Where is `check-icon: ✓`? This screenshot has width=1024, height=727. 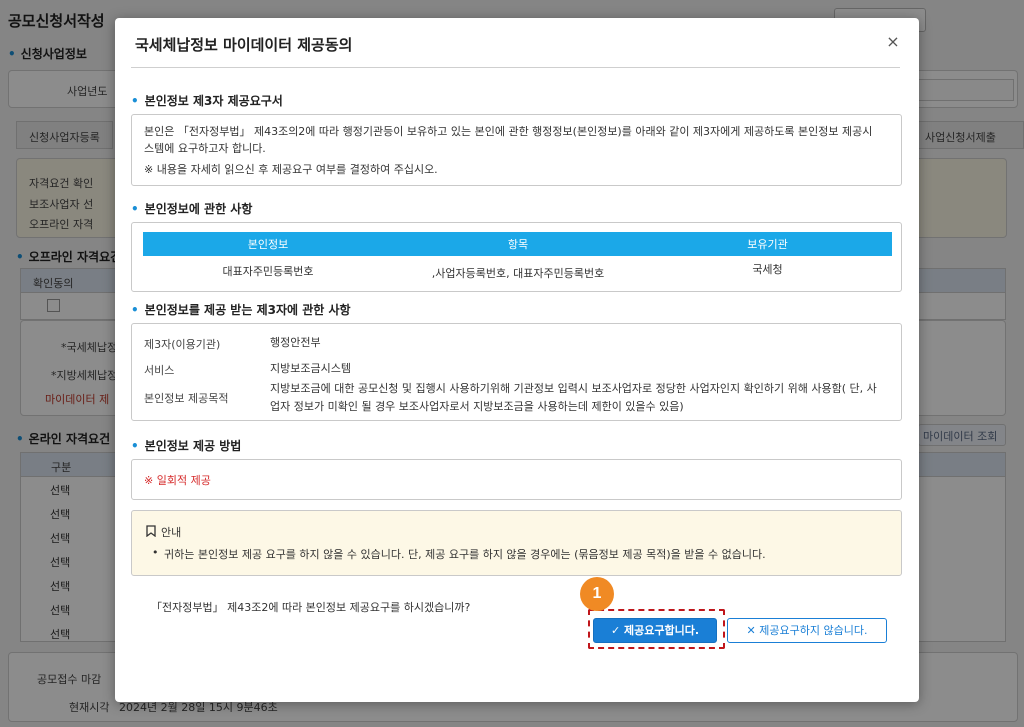 check-icon: ✓ is located at coordinates (615, 630).